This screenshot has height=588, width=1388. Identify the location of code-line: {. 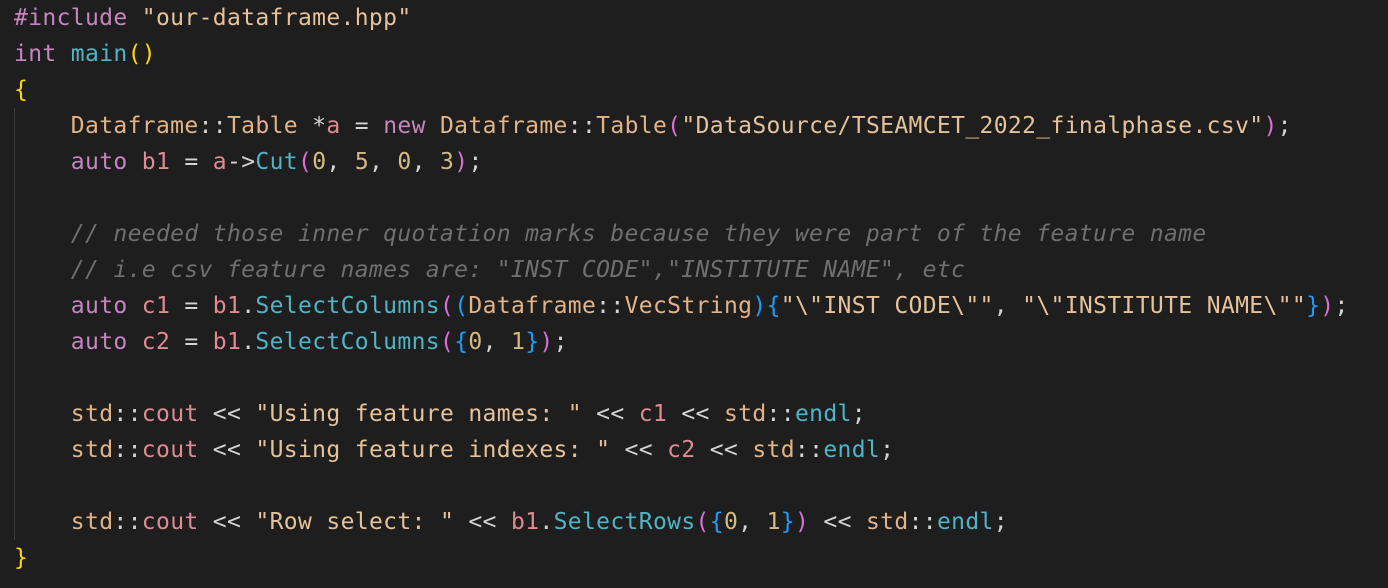
(21, 90).